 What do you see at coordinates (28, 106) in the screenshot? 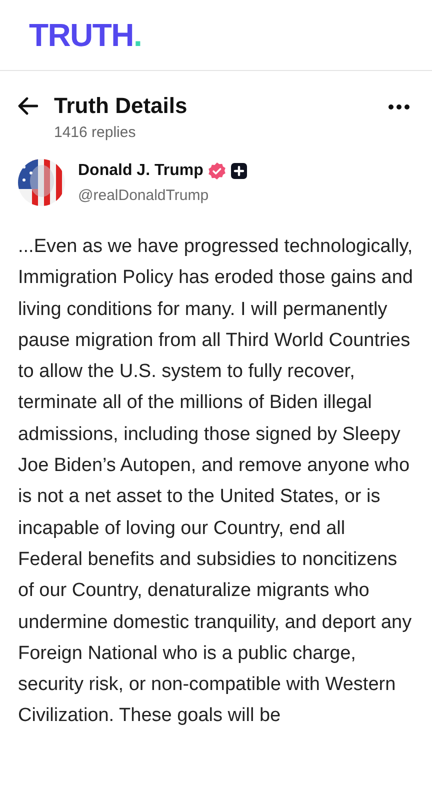
I see `back-arrow-icon` at bounding box center [28, 106].